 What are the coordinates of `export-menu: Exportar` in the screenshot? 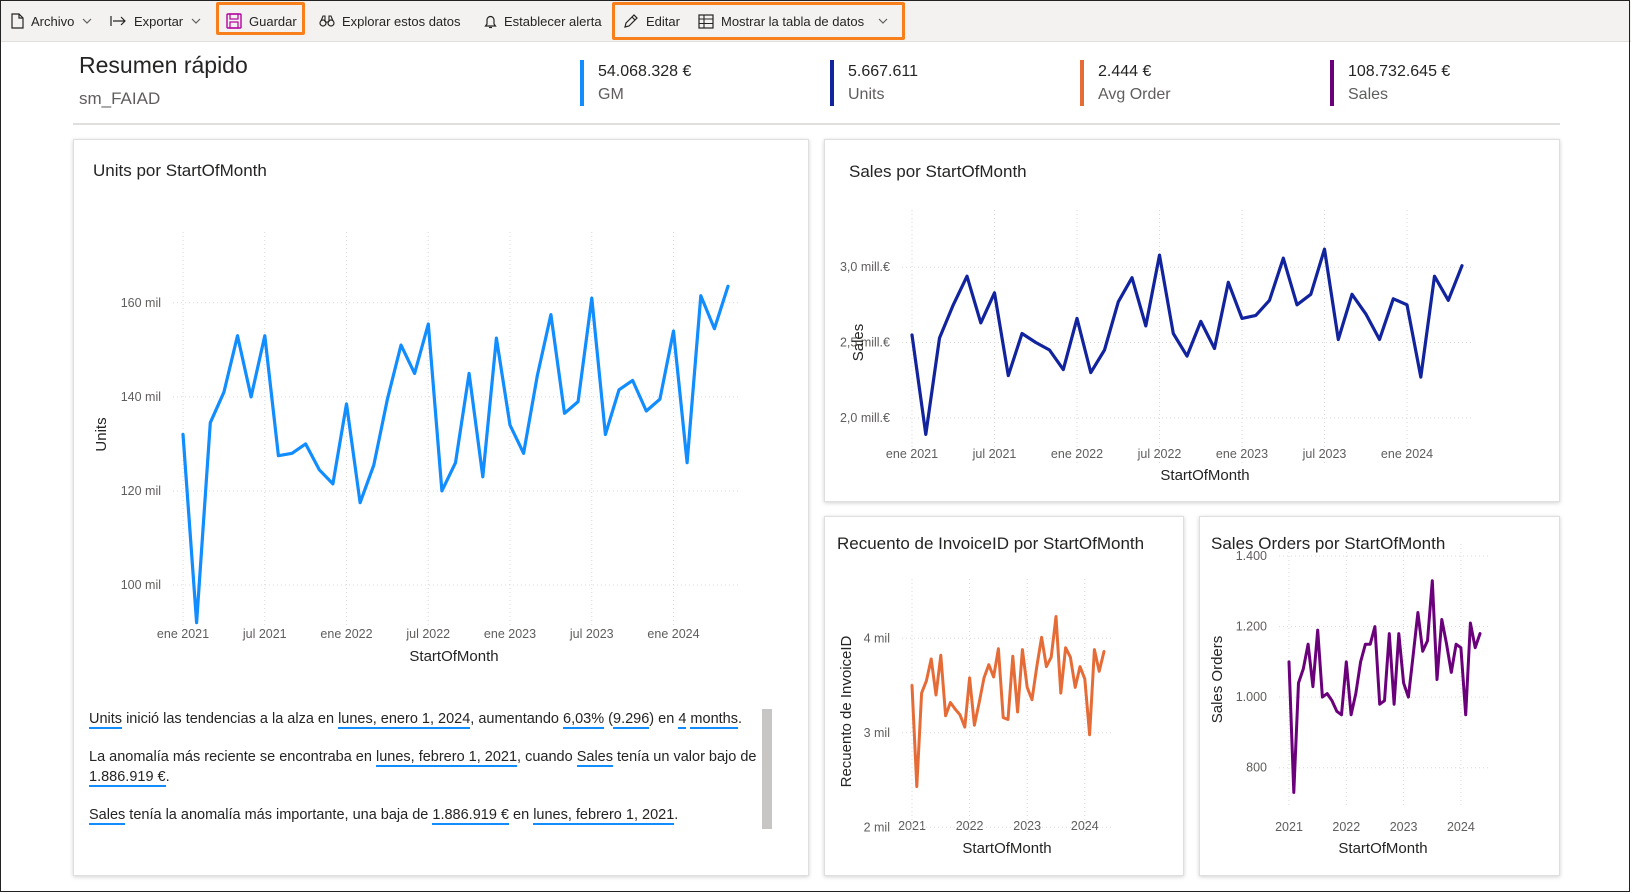 It's located at (159, 21).